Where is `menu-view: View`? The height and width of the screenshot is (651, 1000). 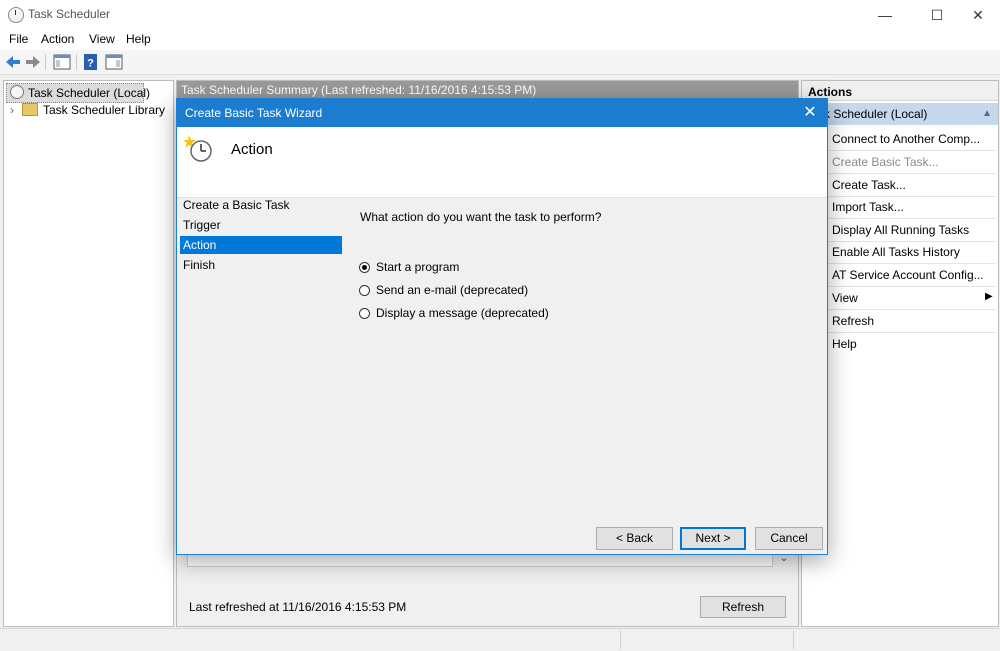
menu-view: View is located at coordinates (102, 39).